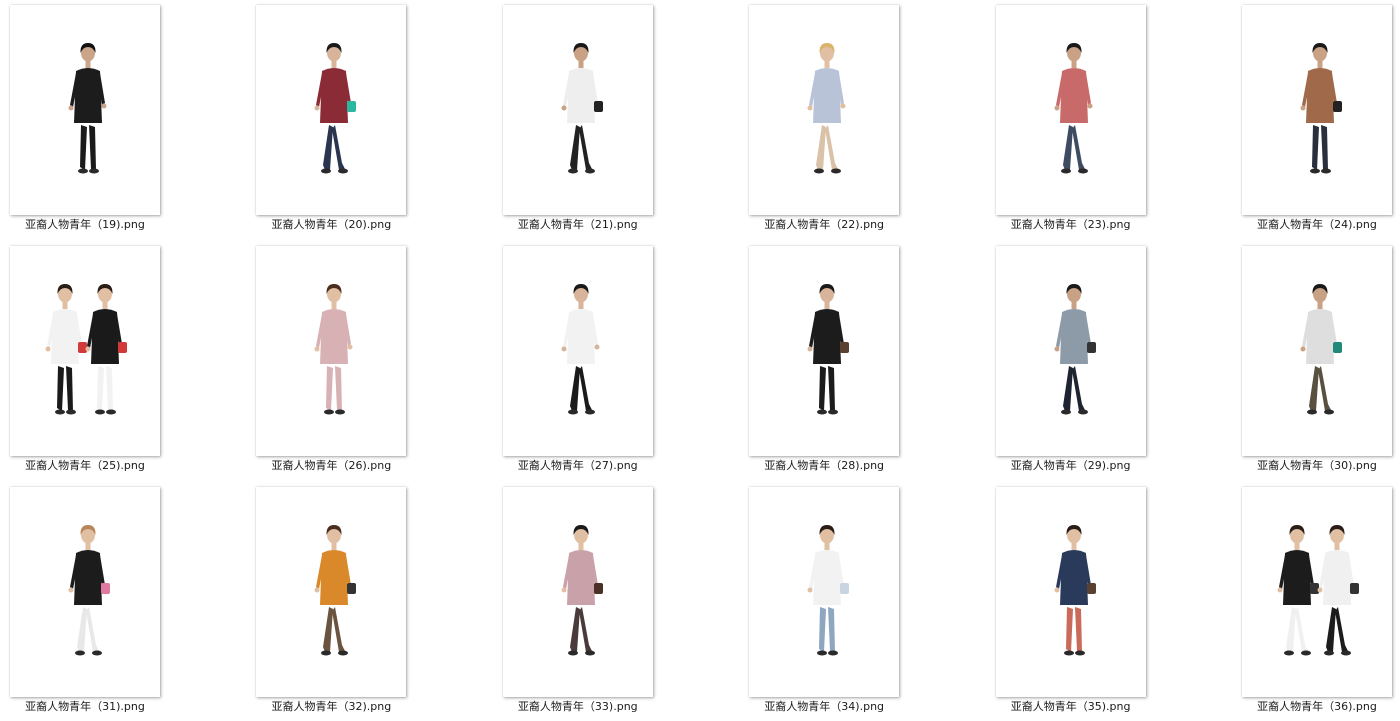 The image size is (1400, 721). I want to click on file-name-label: 亚裔人物青年（28).png, so click(824, 465).